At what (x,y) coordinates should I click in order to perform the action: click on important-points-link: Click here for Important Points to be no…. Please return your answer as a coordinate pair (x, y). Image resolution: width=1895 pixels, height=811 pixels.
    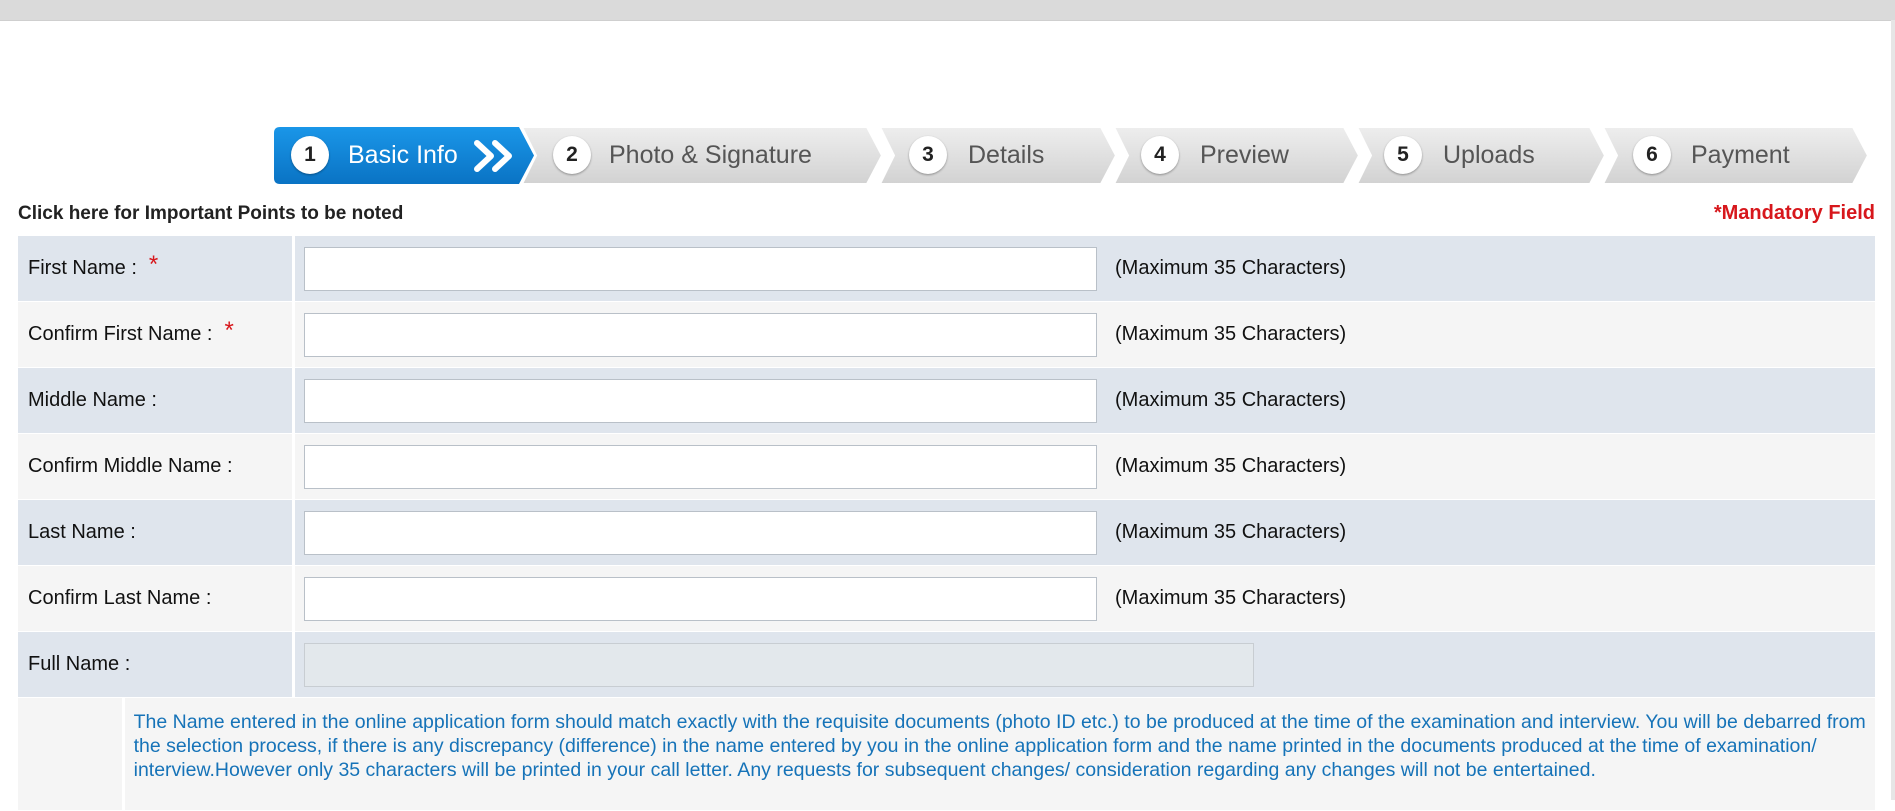
    Looking at the image, I should click on (210, 214).